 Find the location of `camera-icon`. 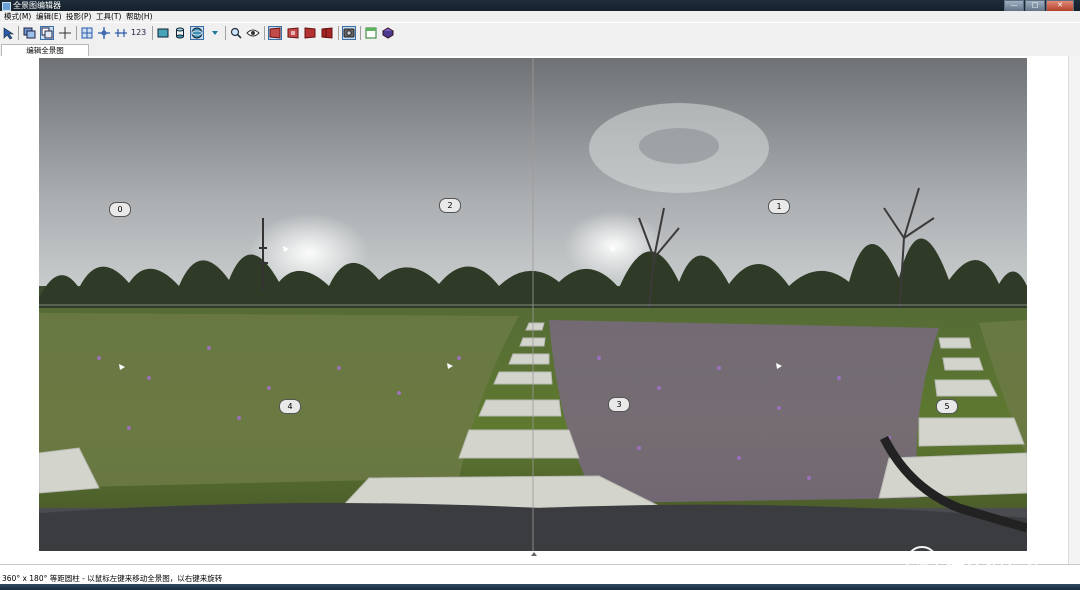

camera-icon is located at coordinates (349, 33).